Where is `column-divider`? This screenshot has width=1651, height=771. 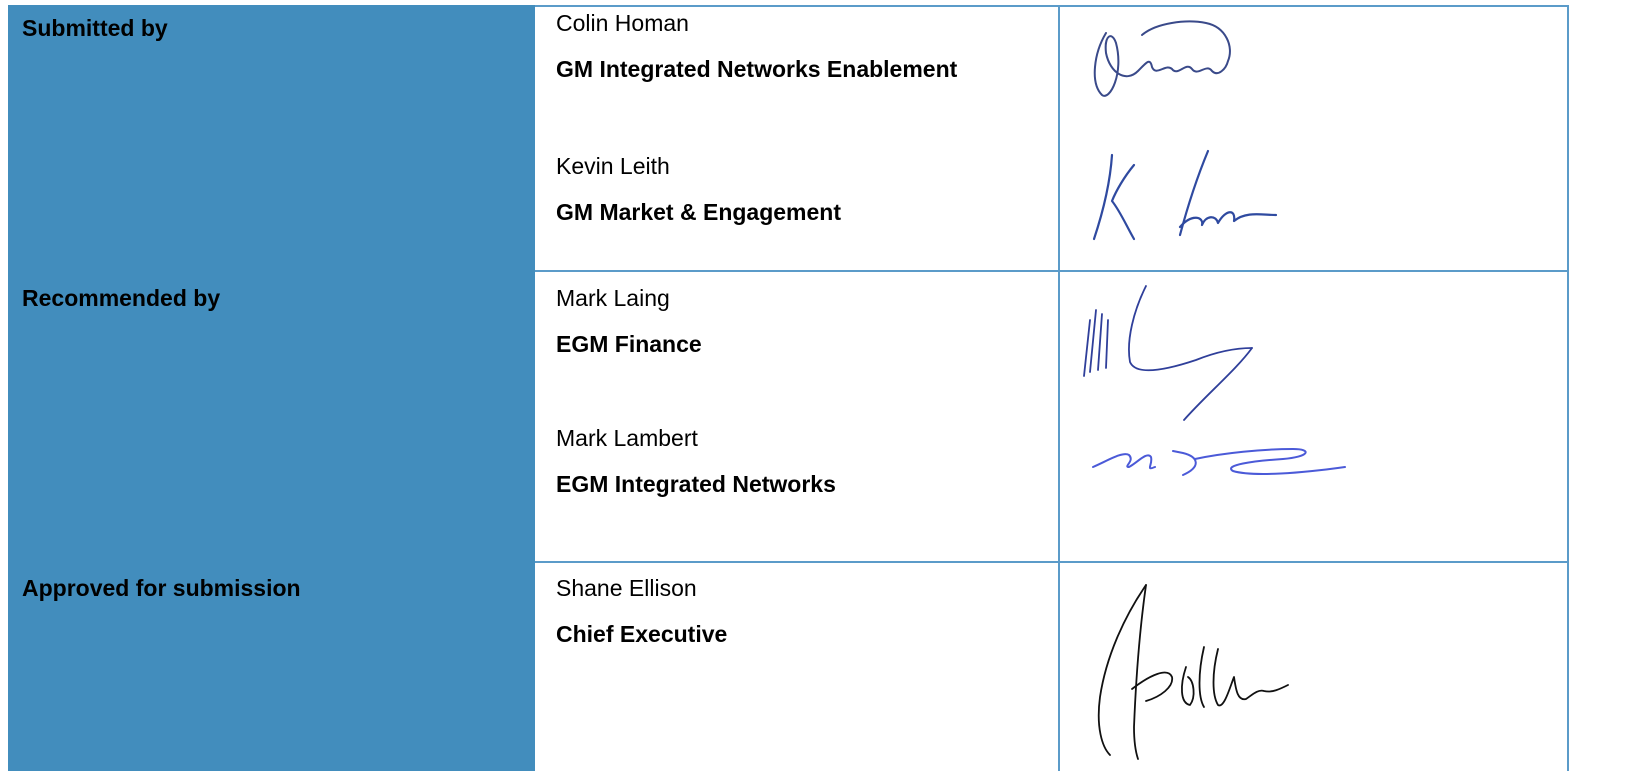 column-divider is located at coordinates (1059, 388).